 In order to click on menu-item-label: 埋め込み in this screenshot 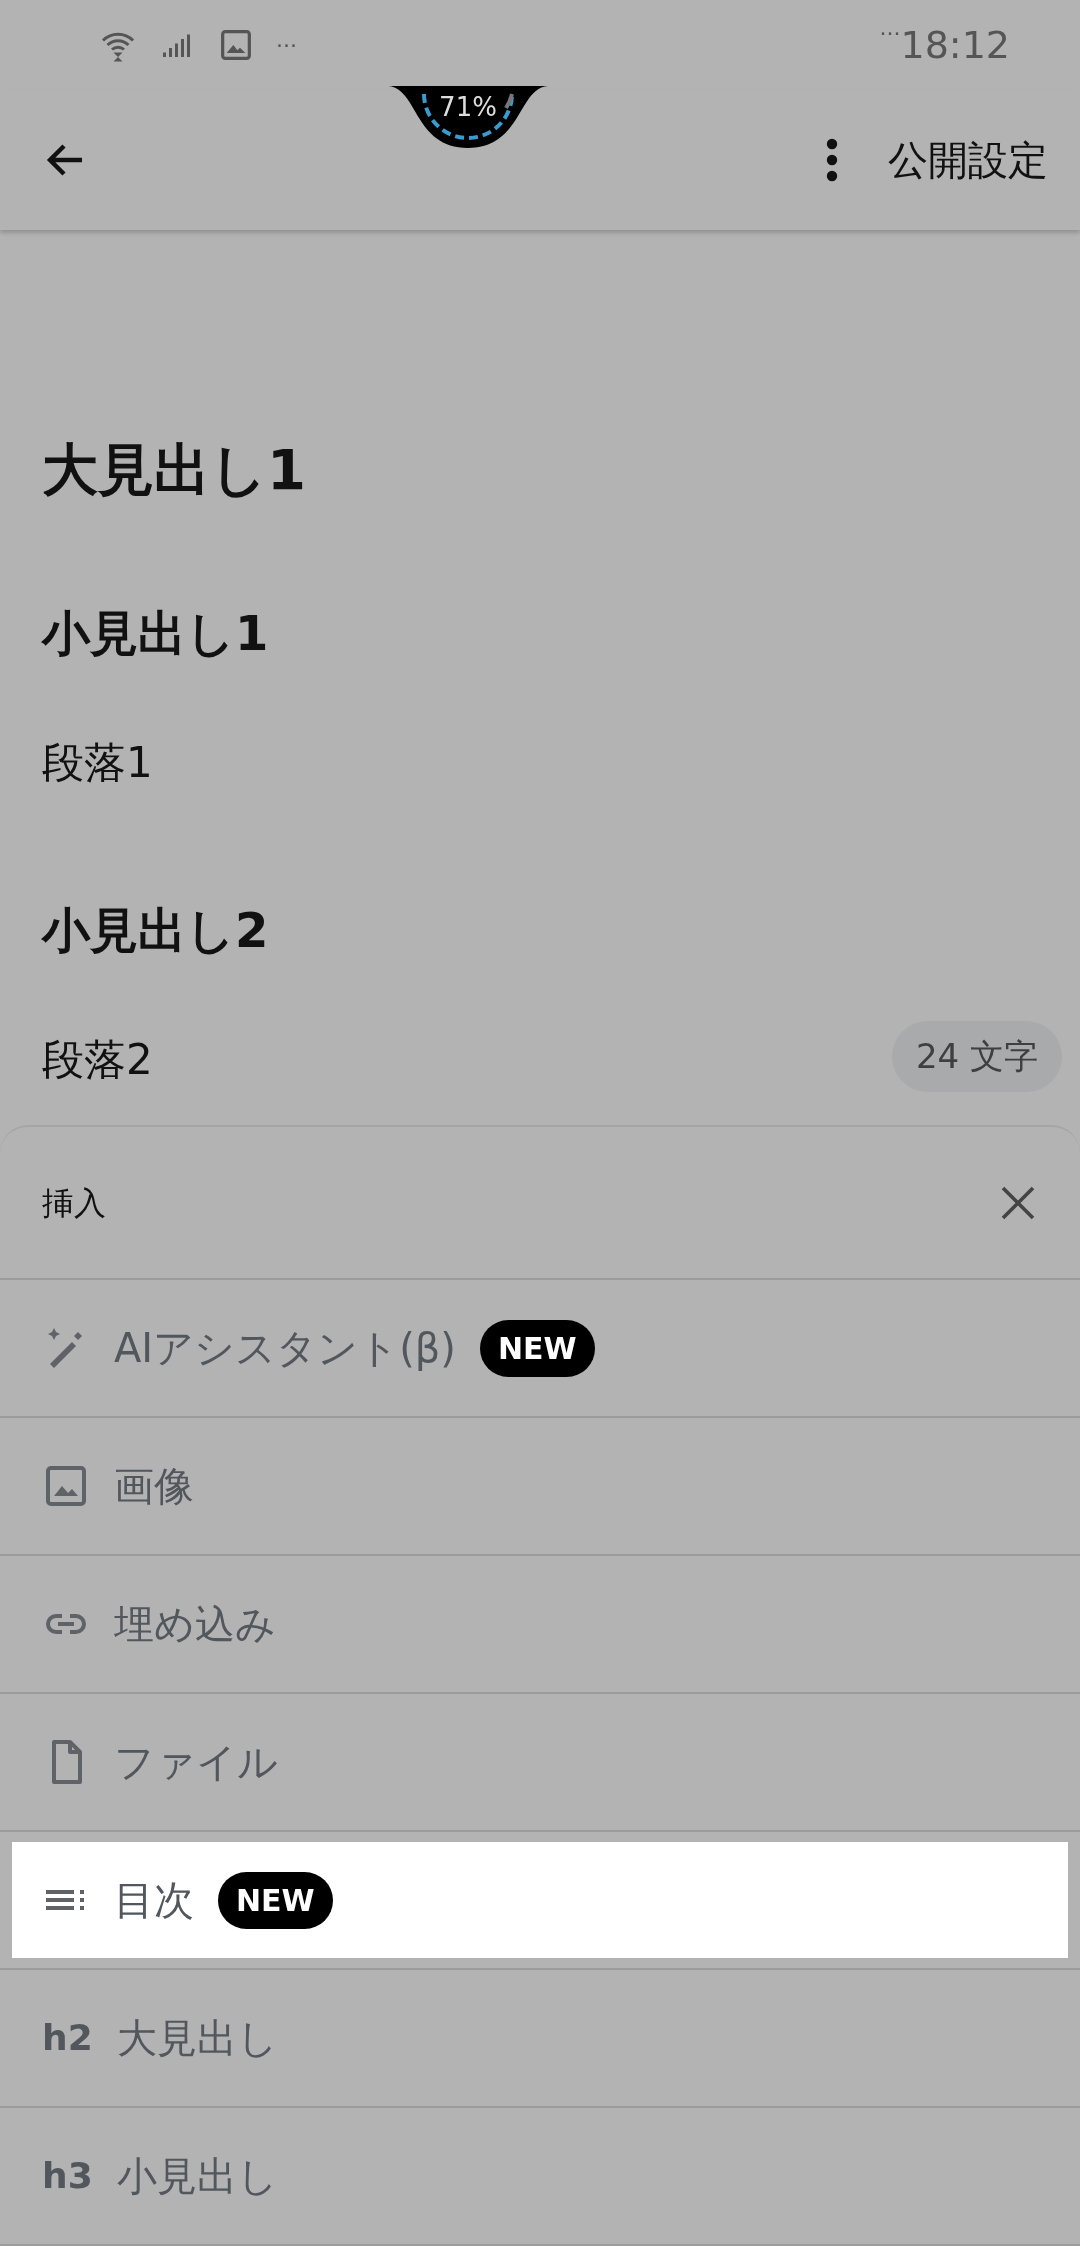, I will do `click(195, 1624)`.